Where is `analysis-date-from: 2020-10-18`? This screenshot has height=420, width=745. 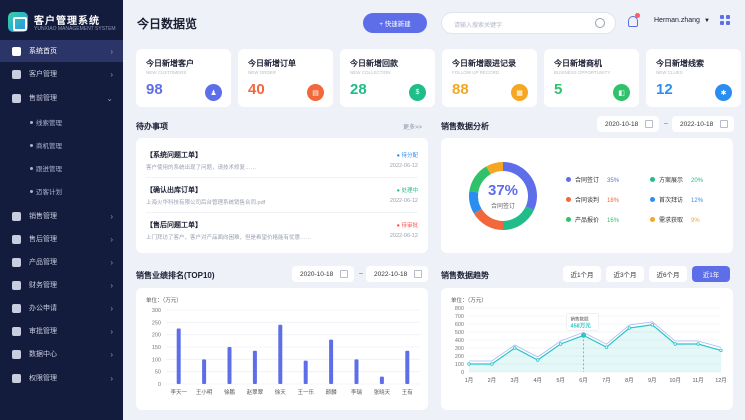 analysis-date-from: 2020-10-18 is located at coordinates (628, 124).